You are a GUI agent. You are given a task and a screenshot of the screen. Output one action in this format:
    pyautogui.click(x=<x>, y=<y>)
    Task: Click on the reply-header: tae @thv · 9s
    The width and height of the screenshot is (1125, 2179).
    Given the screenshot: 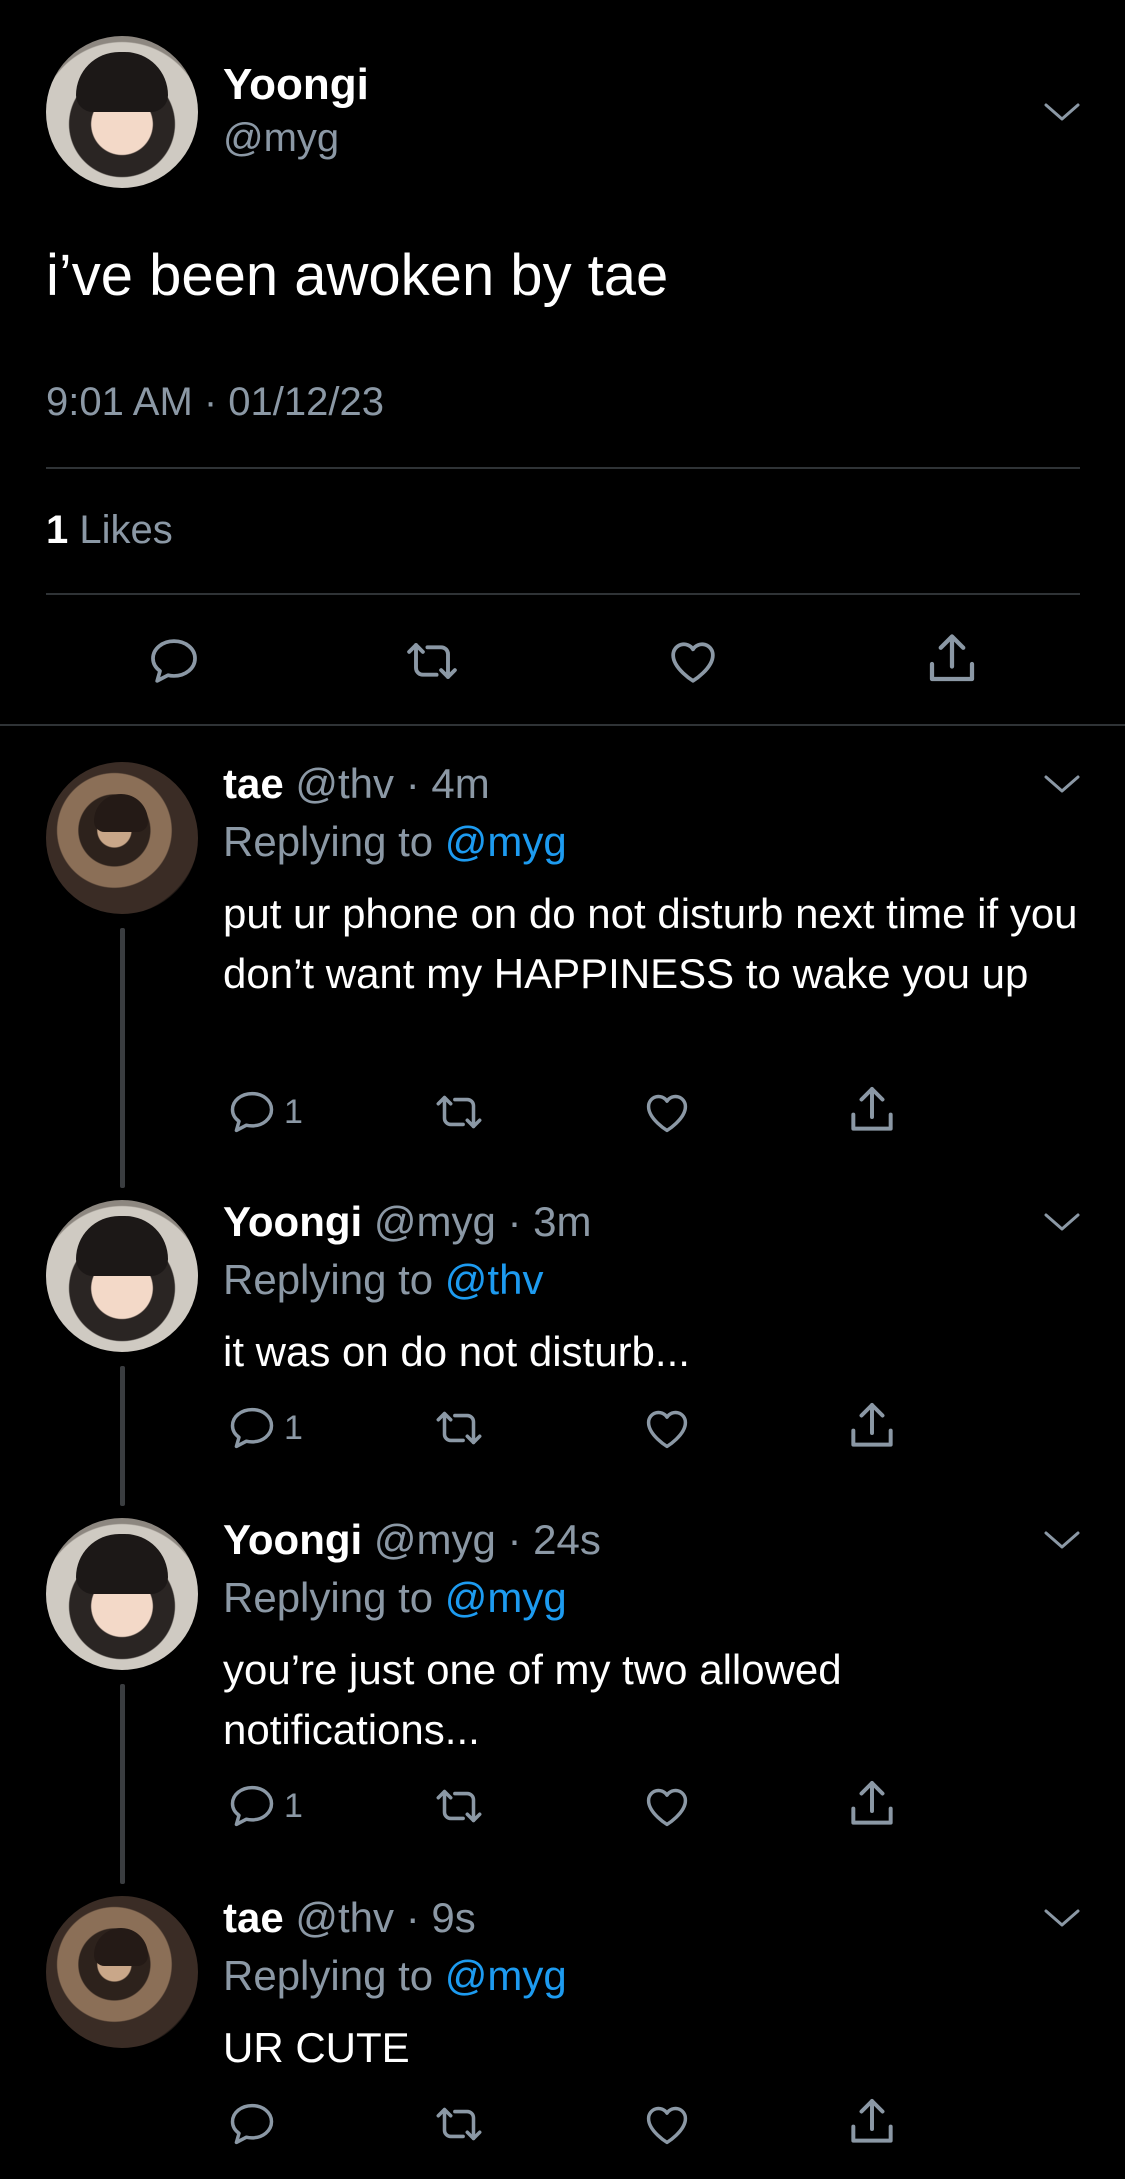 What is the action you would take?
    pyautogui.click(x=349, y=1917)
    